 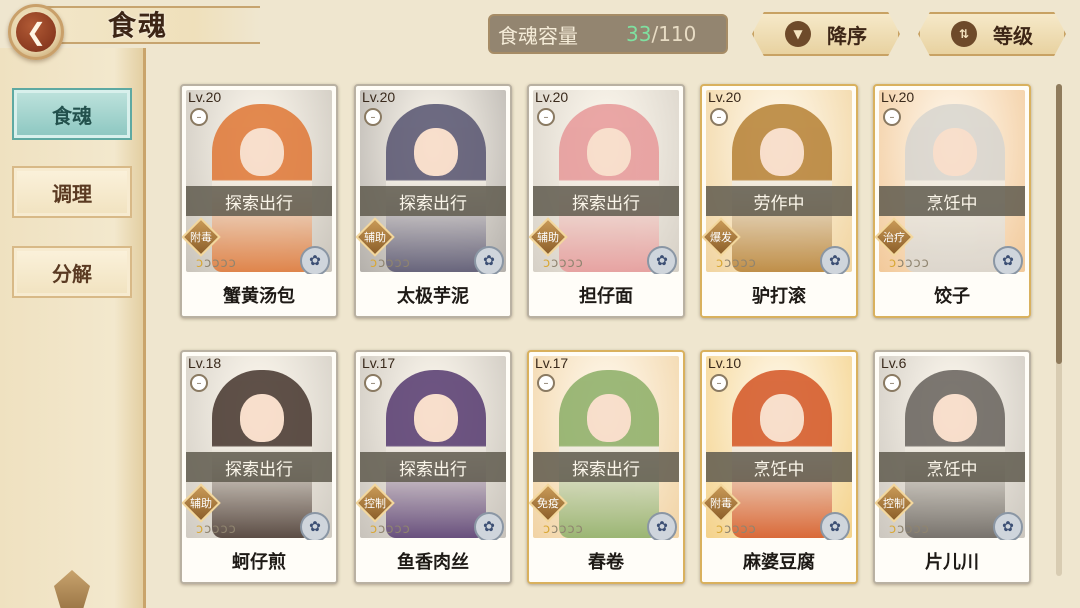 What do you see at coordinates (952, 561) in the screenshot?
I see `card-name: 片儿川` at bounding box center [952, 561].